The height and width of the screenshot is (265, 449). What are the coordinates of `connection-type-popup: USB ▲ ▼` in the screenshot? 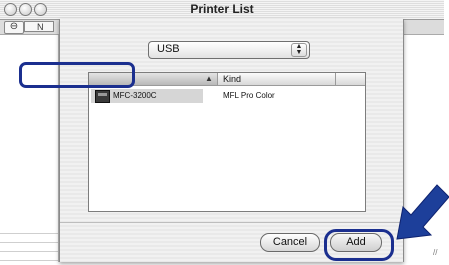 It's located at (229, 50).